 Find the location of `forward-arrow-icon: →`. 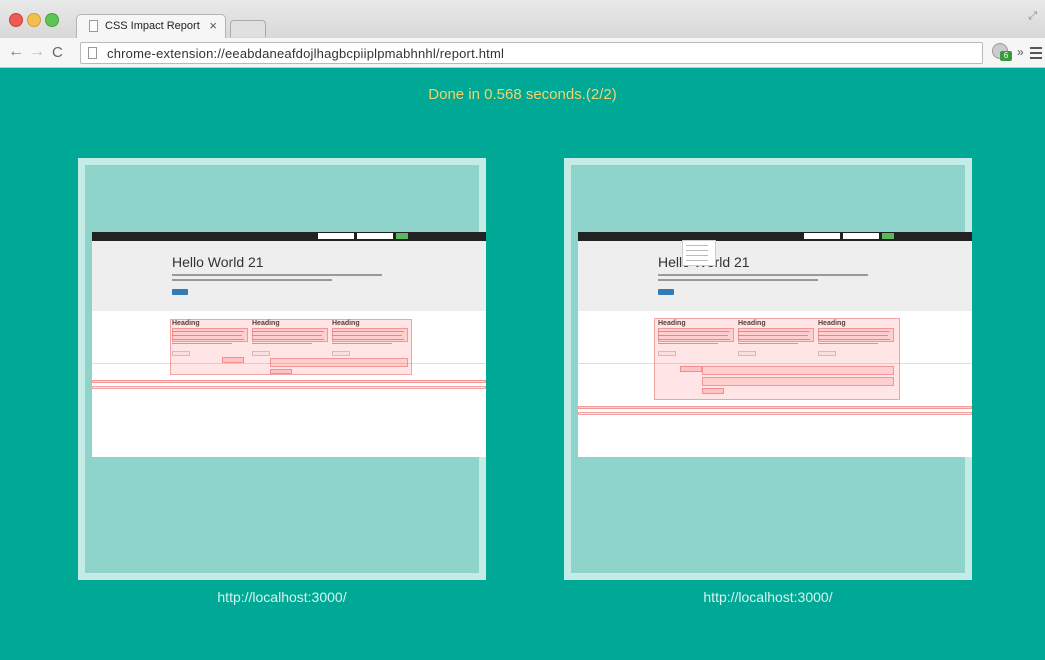

forward-arrow-icon: → is located at coordinates (37, 52).